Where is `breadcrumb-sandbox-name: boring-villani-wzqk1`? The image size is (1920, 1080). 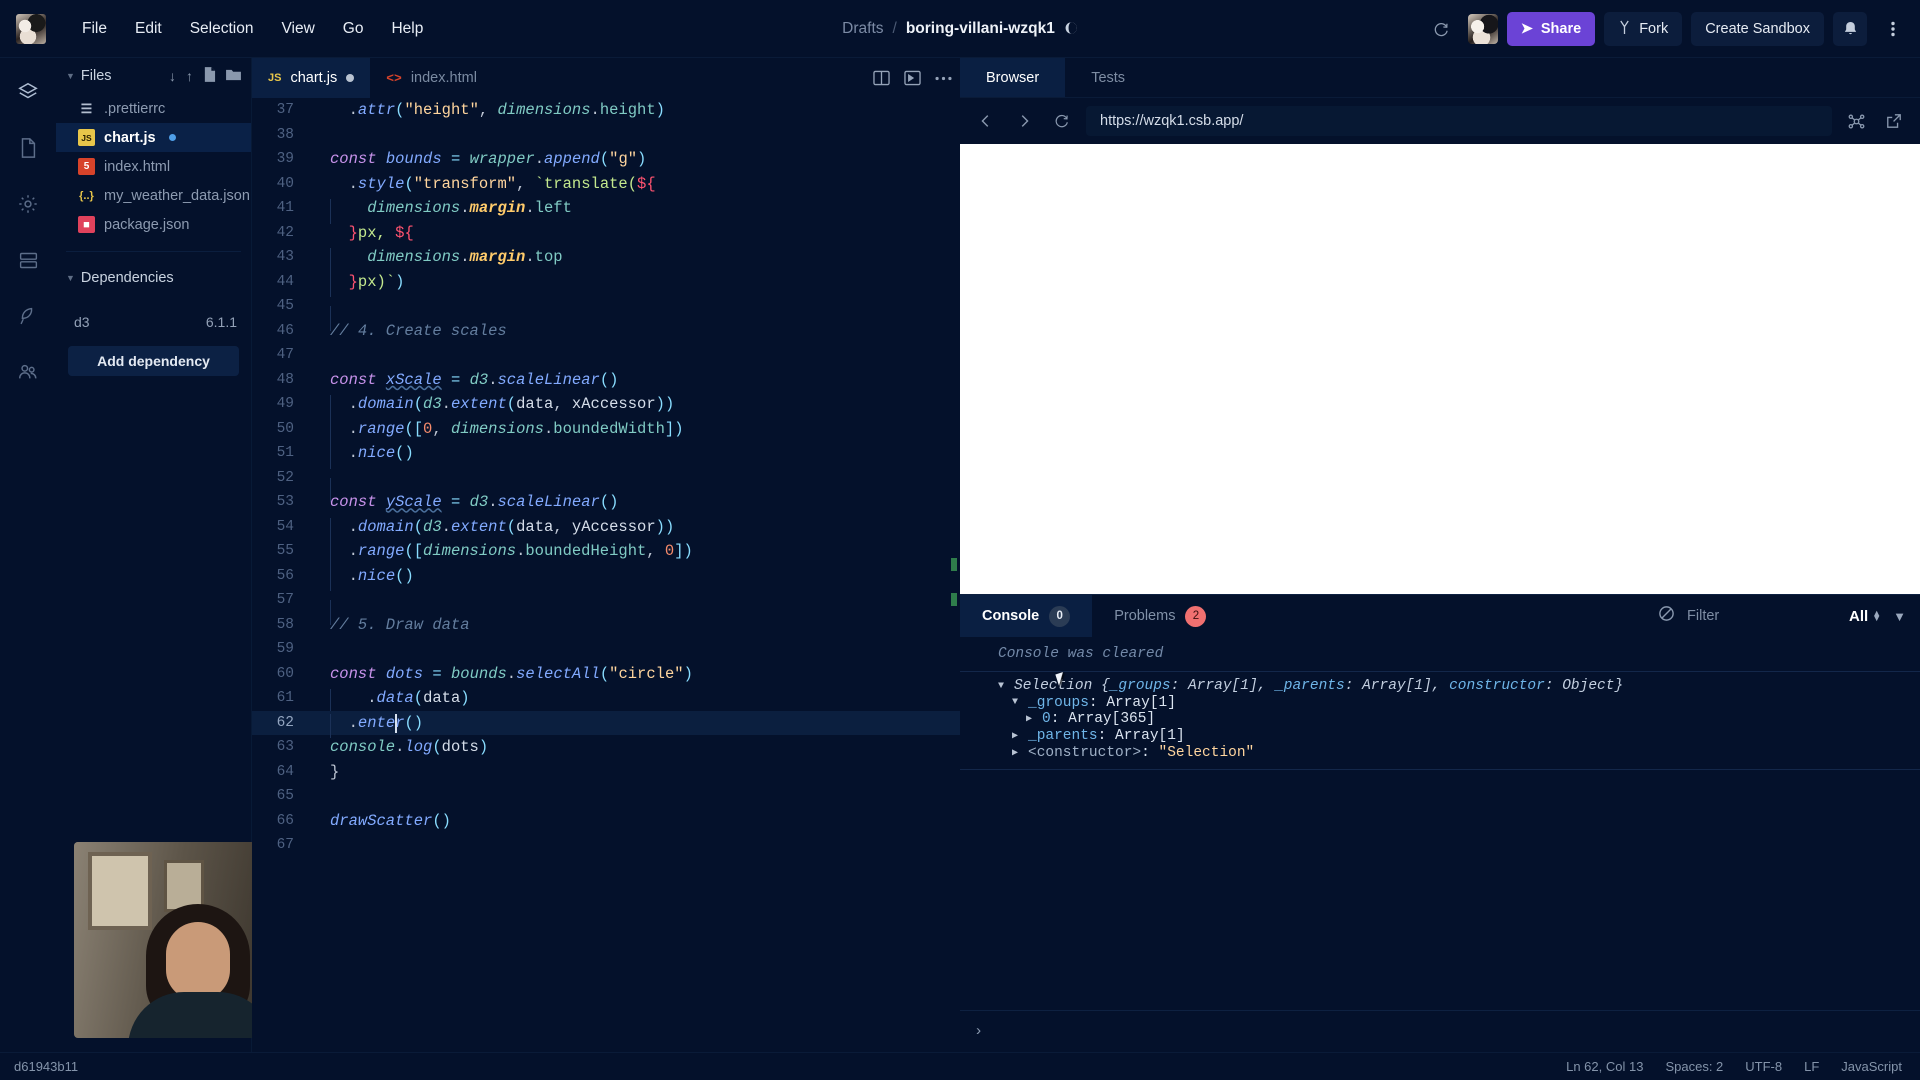 breadcrumb-sandbox-name: boring-villani-wzqk1 is located at coordinates (980, 29).